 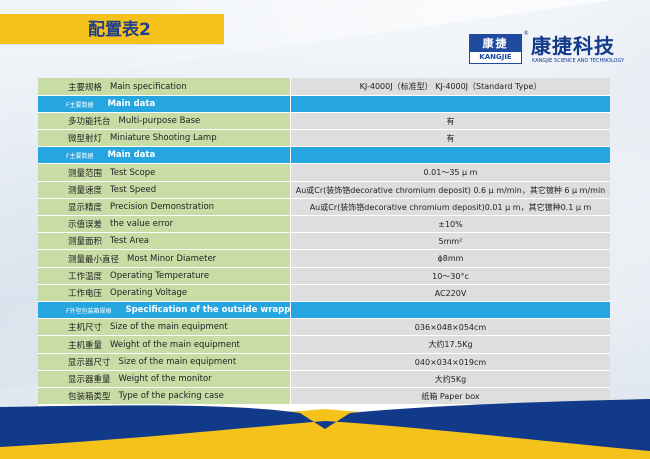 I want to click on spec-row: 显示器重量 Weight of the monitor 大约5Kg, so click(x=324, y=379).